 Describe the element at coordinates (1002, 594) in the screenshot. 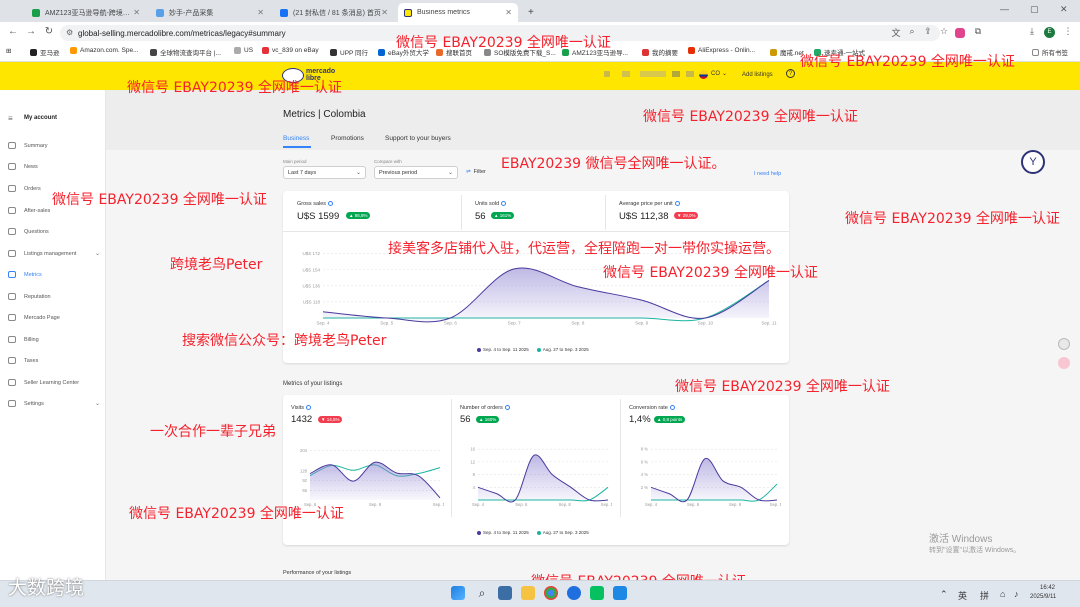

I see `network-icon: ⌂` at that location.